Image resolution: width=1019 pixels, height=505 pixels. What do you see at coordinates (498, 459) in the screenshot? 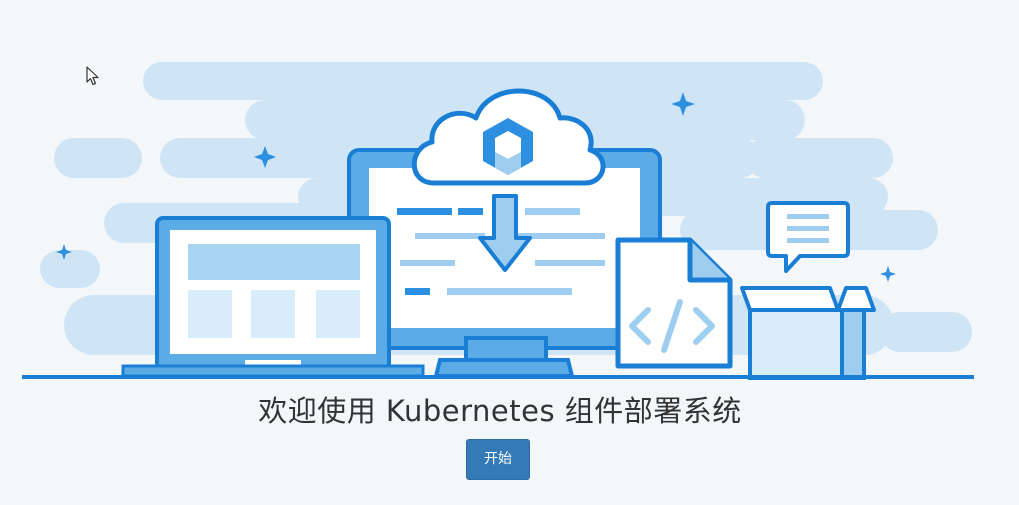
I see `start-button: 开始` at bounding box center [498, 459].